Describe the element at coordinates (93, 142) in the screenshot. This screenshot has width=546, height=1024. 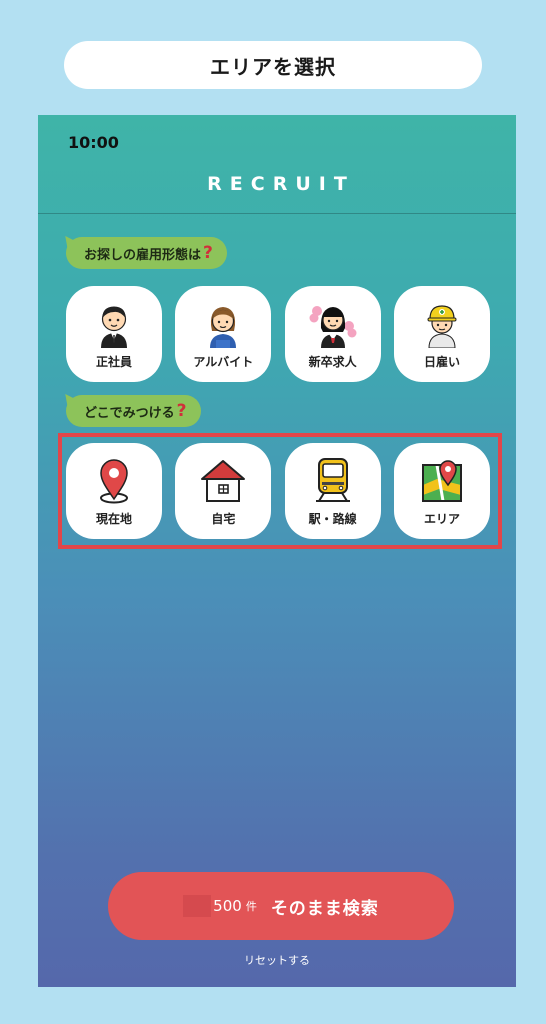
I see `status-time: 10:00` at that location.